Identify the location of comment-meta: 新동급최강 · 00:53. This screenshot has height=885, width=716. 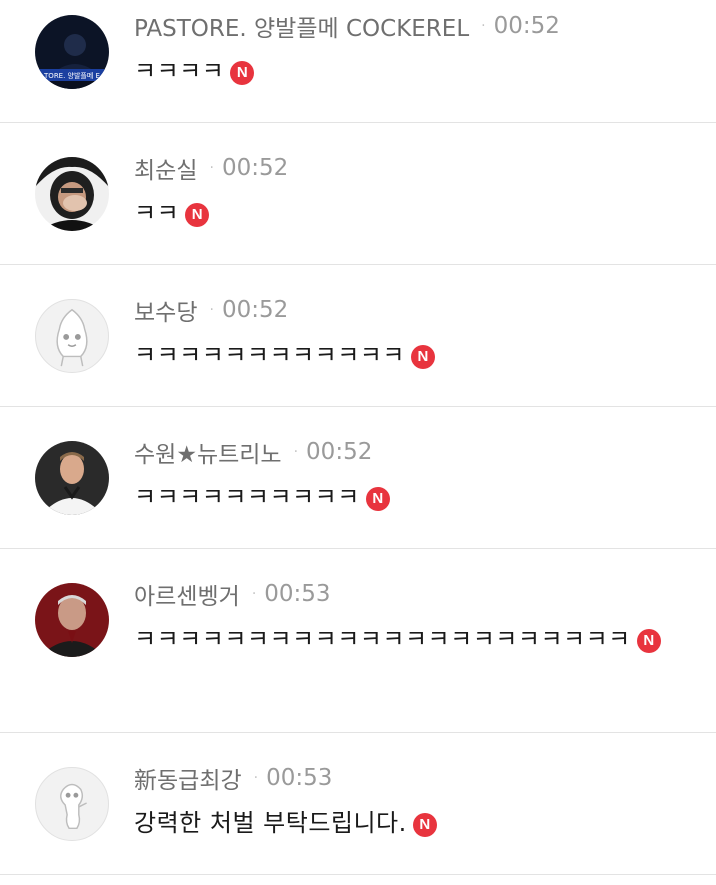
(233, 778).